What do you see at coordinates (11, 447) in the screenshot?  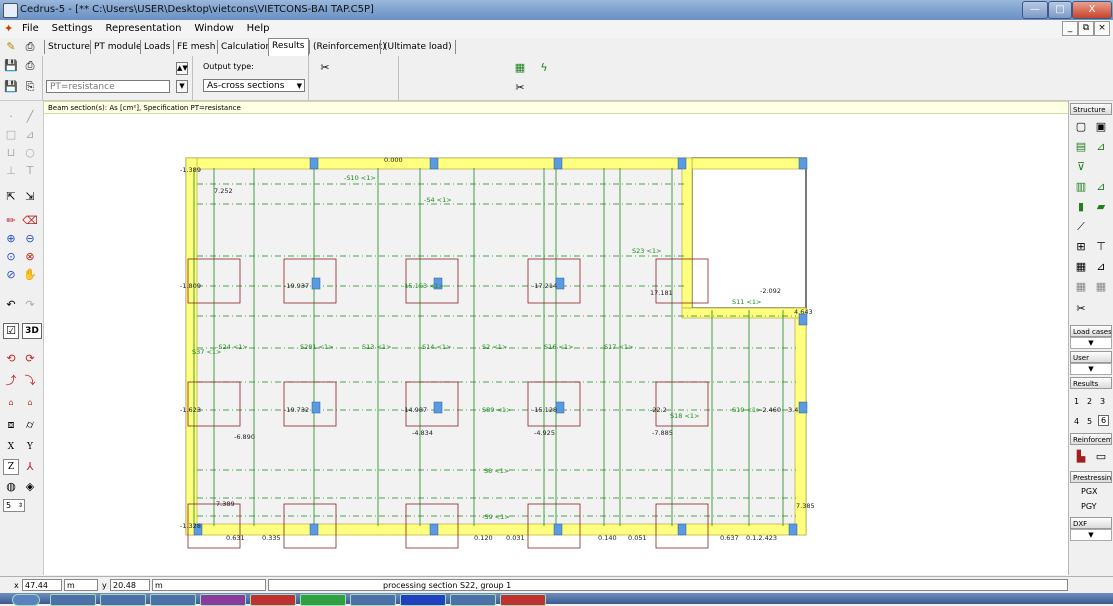 I see `axis-x-button: X` at bounding box center [11, 447].